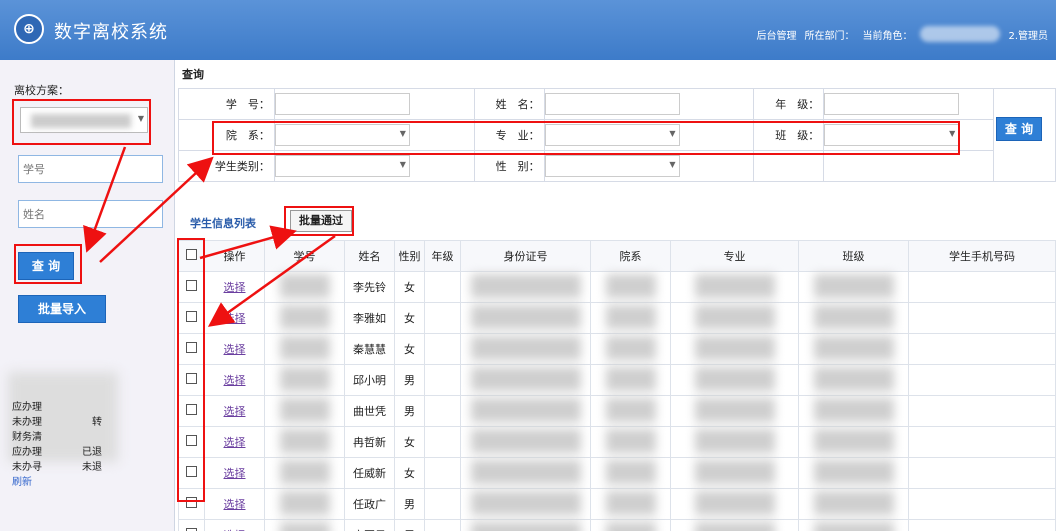 Image resolution: width=1056 pixels, height=531 pixels. I want to click on query-student-no-input, so click(342, 104).